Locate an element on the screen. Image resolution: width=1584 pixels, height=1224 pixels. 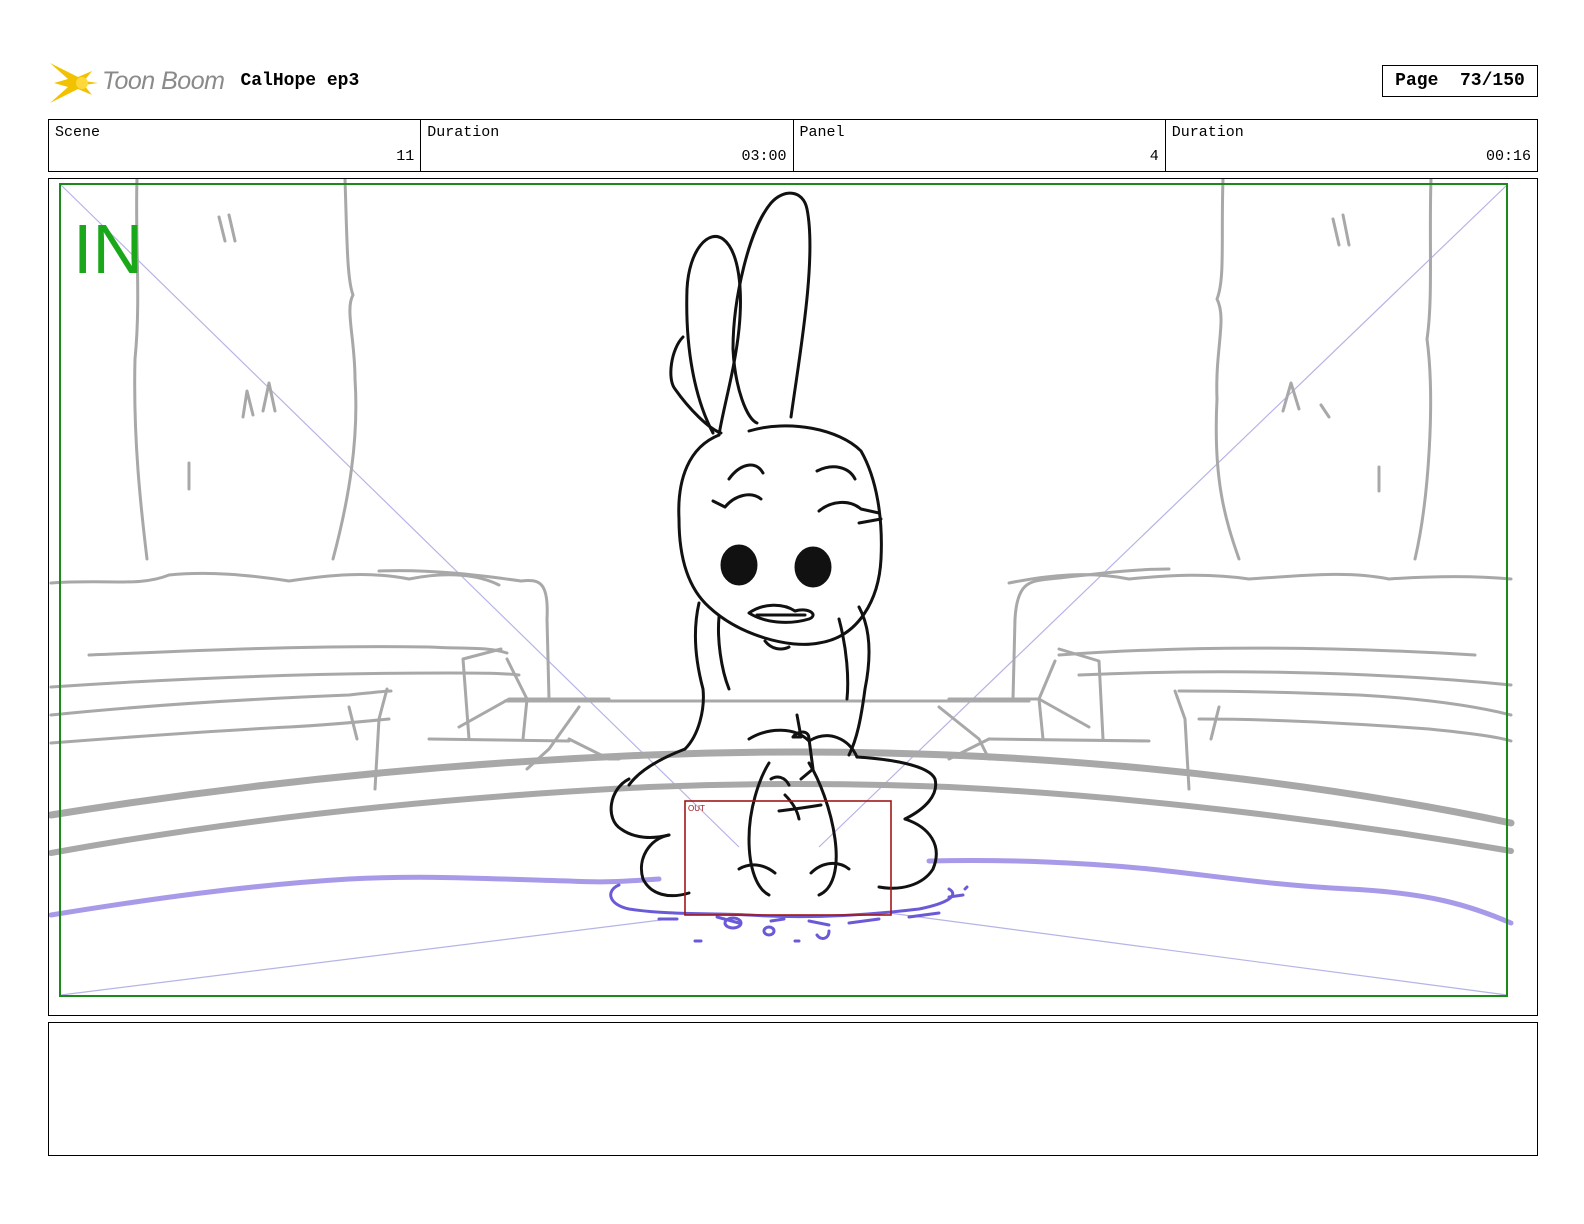
panel-duration-value: 00:16 is located at coordinates (1508, 156).